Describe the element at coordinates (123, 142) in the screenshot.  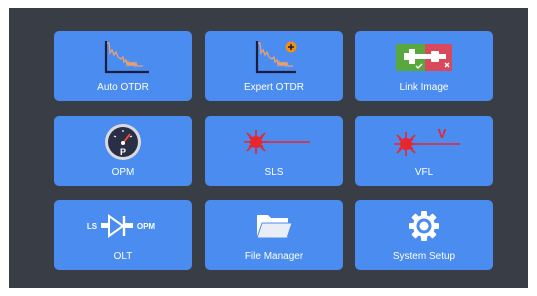
I see `power-meter-gauge-icon: P` at that location.